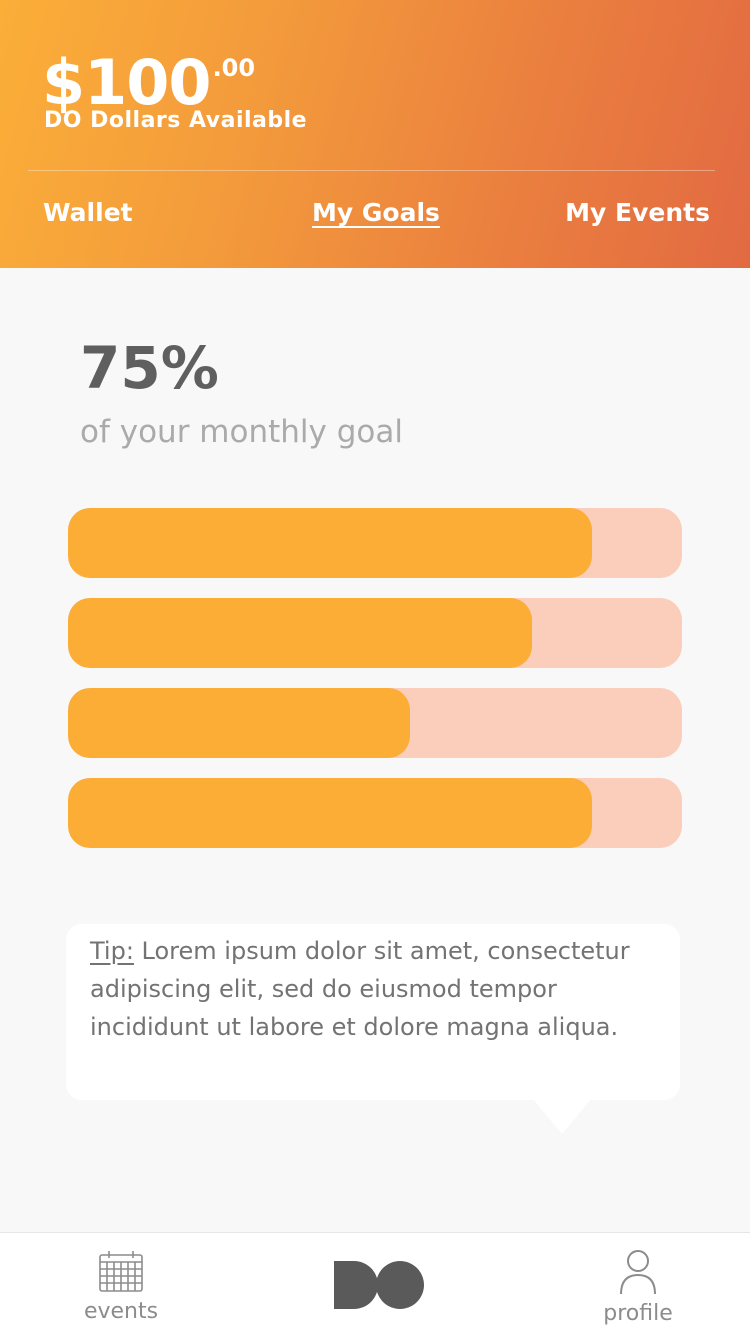 The width and height of the screenshot is (750, 1334). What do you see at coordinates (638, 1272) in the screenshot?
I see `user-icon` at bounding box center [638, 1272].